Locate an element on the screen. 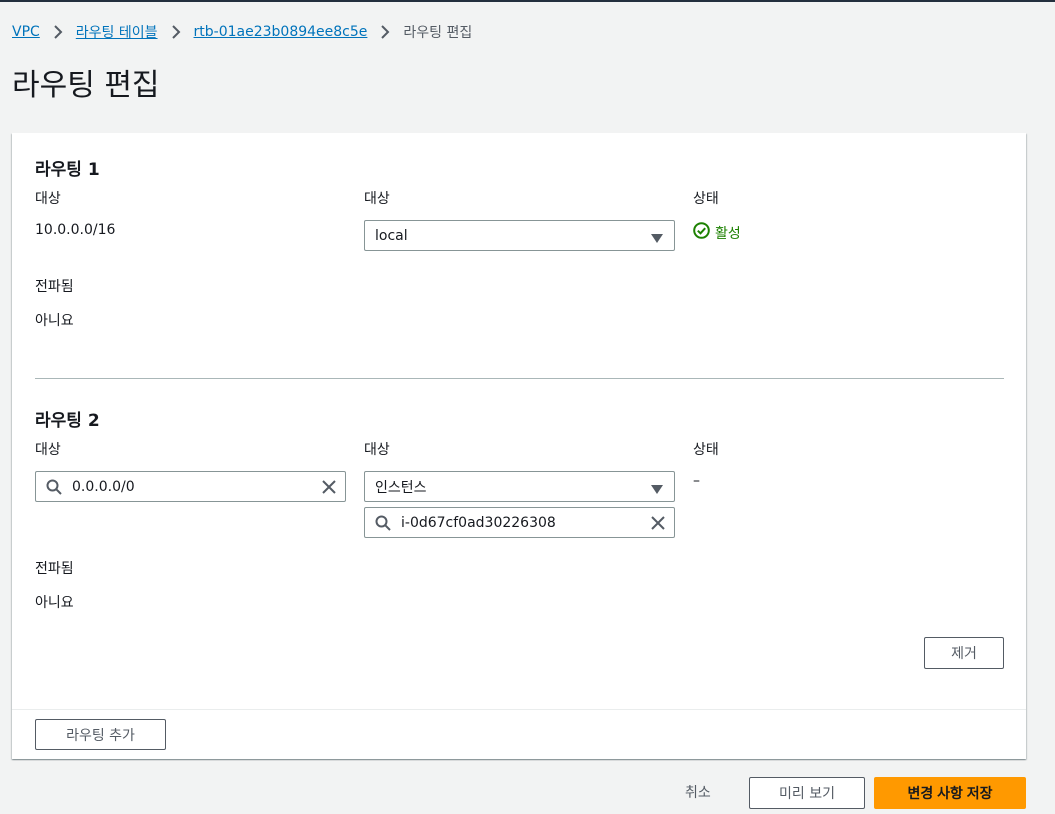  route-1-status-value: 활성 is located at coordinates (728, 233).